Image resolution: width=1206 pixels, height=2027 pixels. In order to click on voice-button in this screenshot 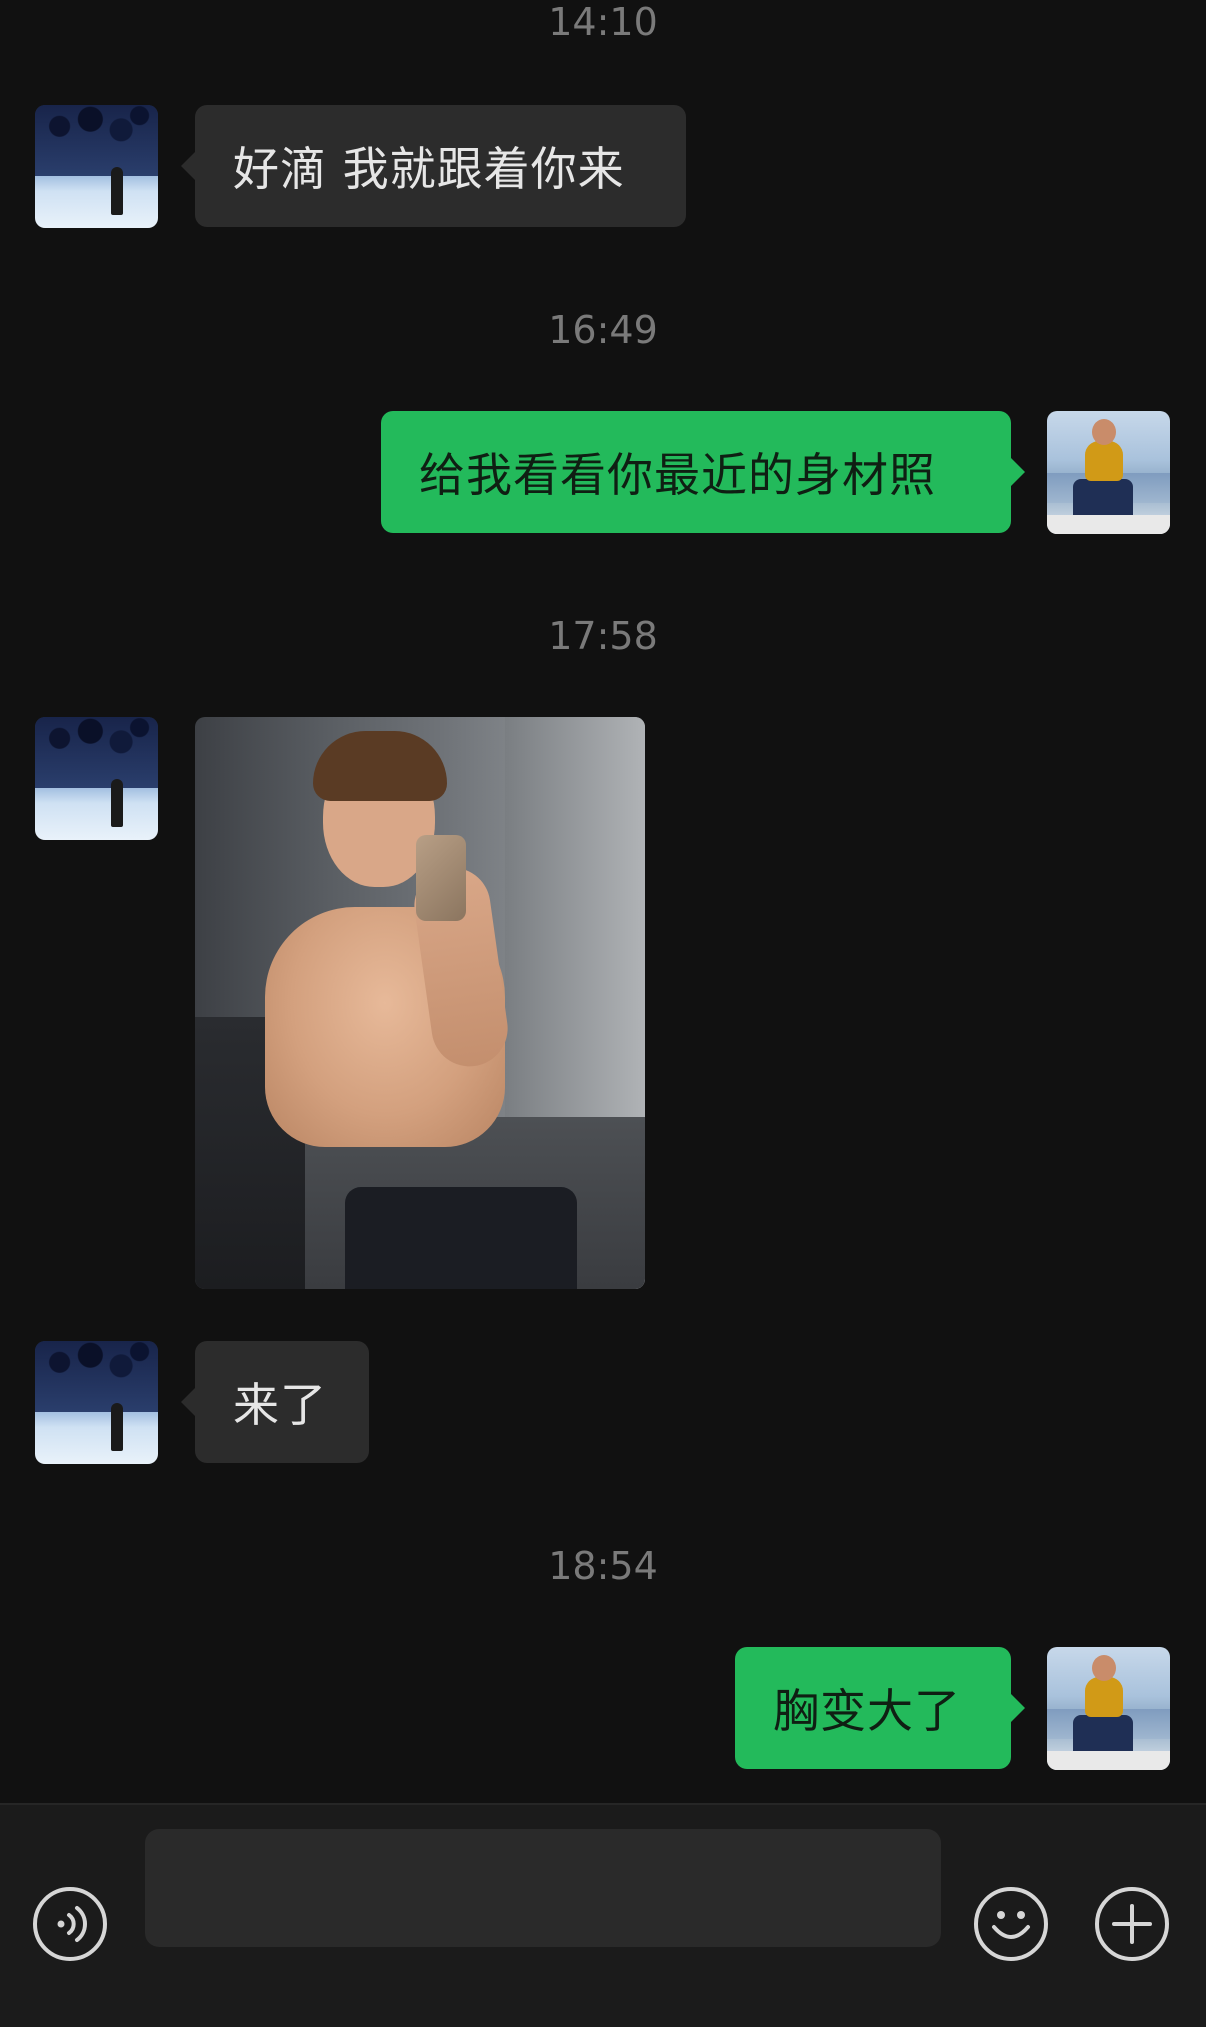, I will do `click(70, 1924)`.